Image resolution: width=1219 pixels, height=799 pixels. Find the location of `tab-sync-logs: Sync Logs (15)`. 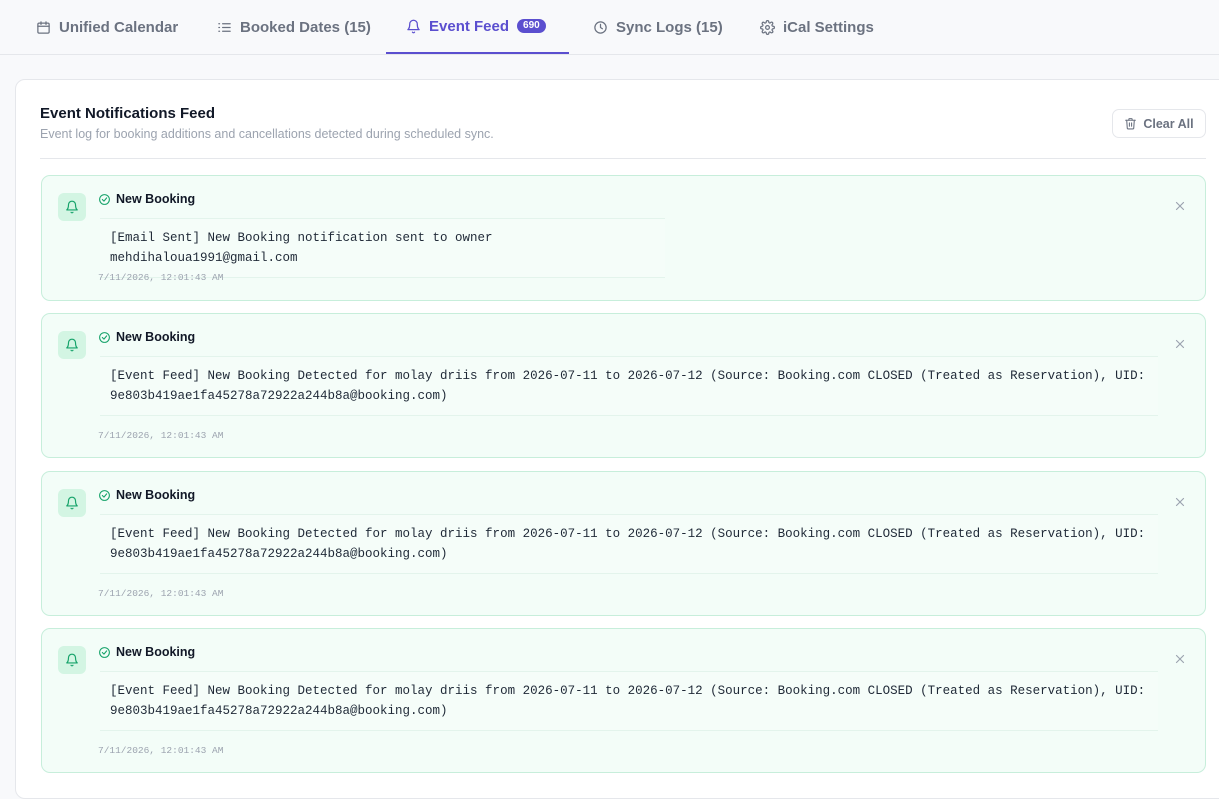

tab-sync-logs: Sync Logs (15) is located at coordinates (658, 27).